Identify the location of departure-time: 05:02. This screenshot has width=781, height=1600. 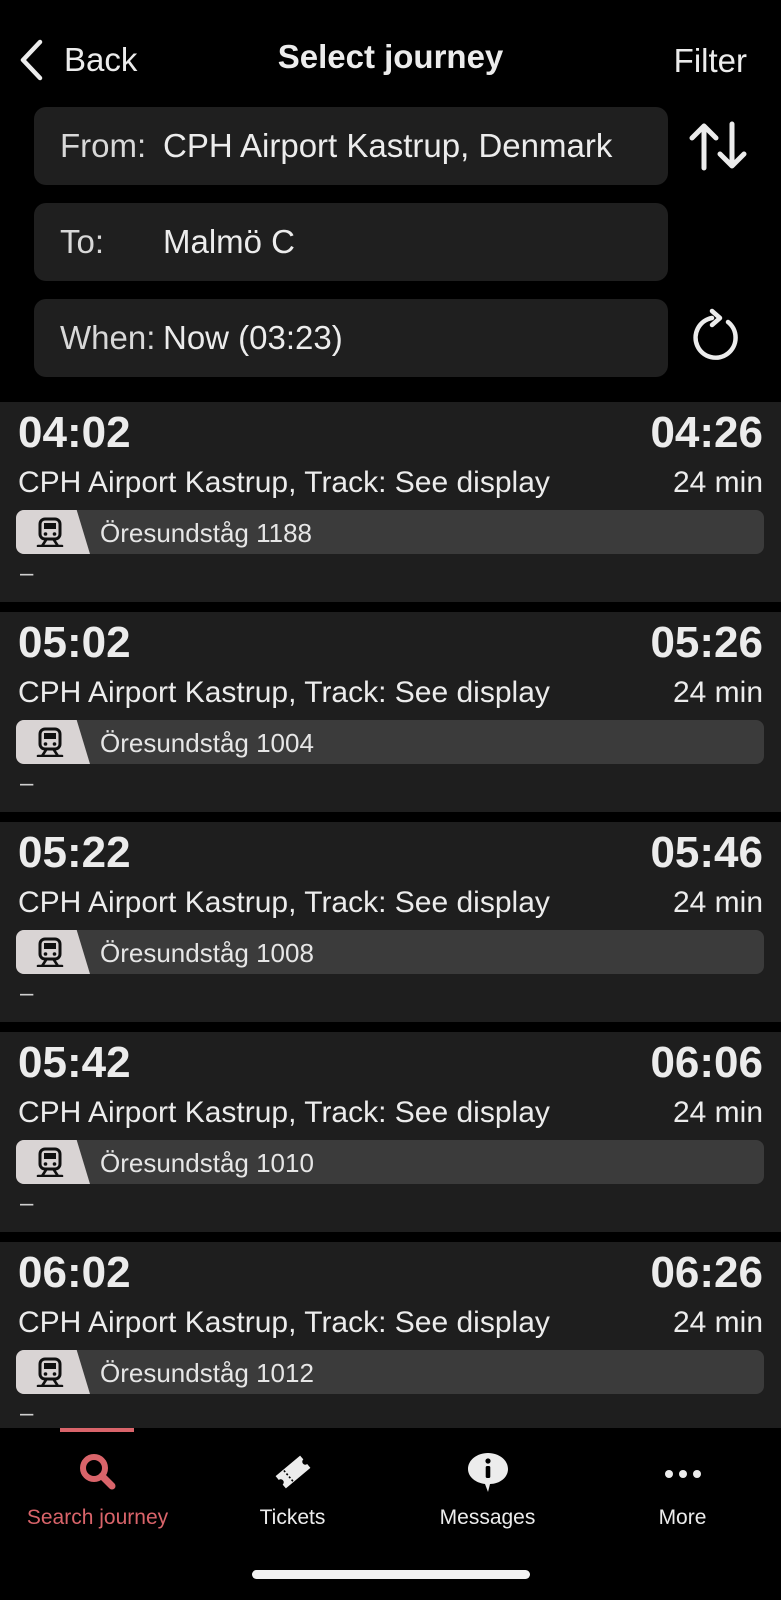
(74, 642).